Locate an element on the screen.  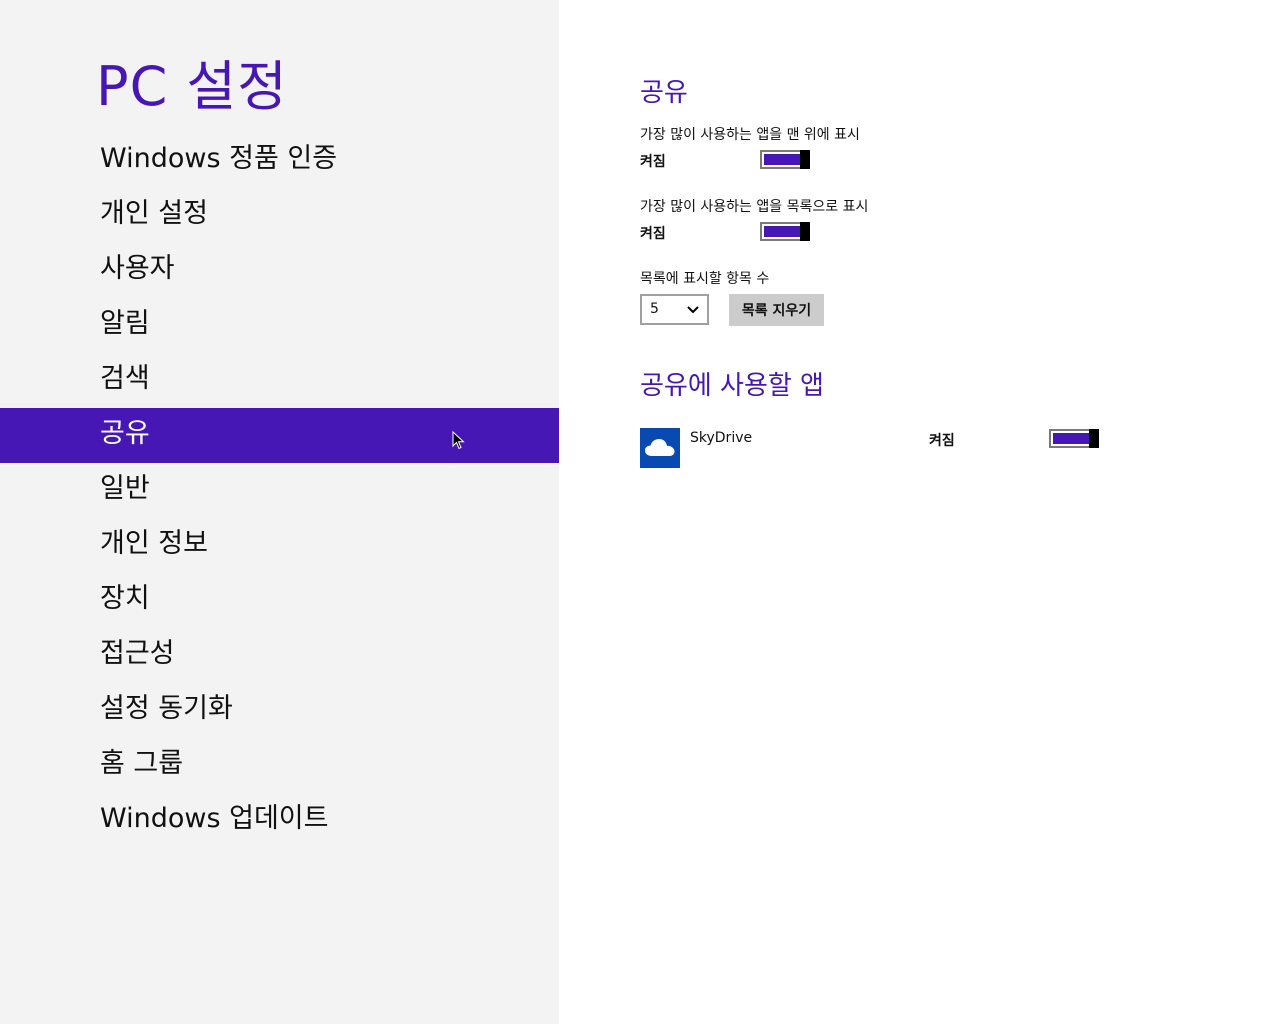
app-name: SkyDrive is located at coordinates (721, 438).